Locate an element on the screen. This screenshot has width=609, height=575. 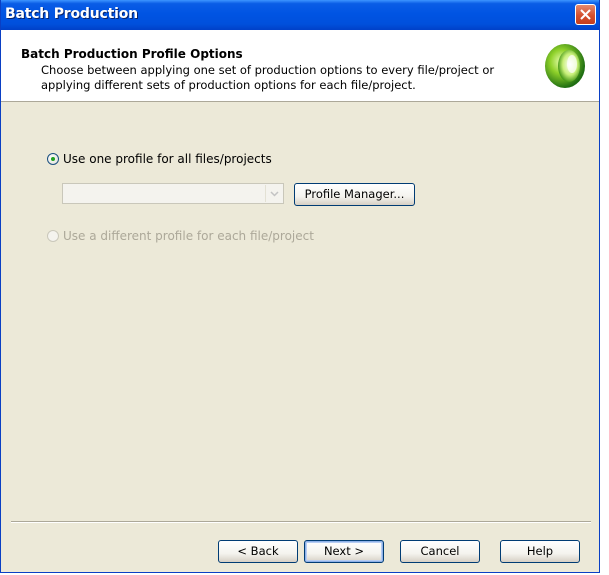
help-button: Help is located at coordinates (540, 551).